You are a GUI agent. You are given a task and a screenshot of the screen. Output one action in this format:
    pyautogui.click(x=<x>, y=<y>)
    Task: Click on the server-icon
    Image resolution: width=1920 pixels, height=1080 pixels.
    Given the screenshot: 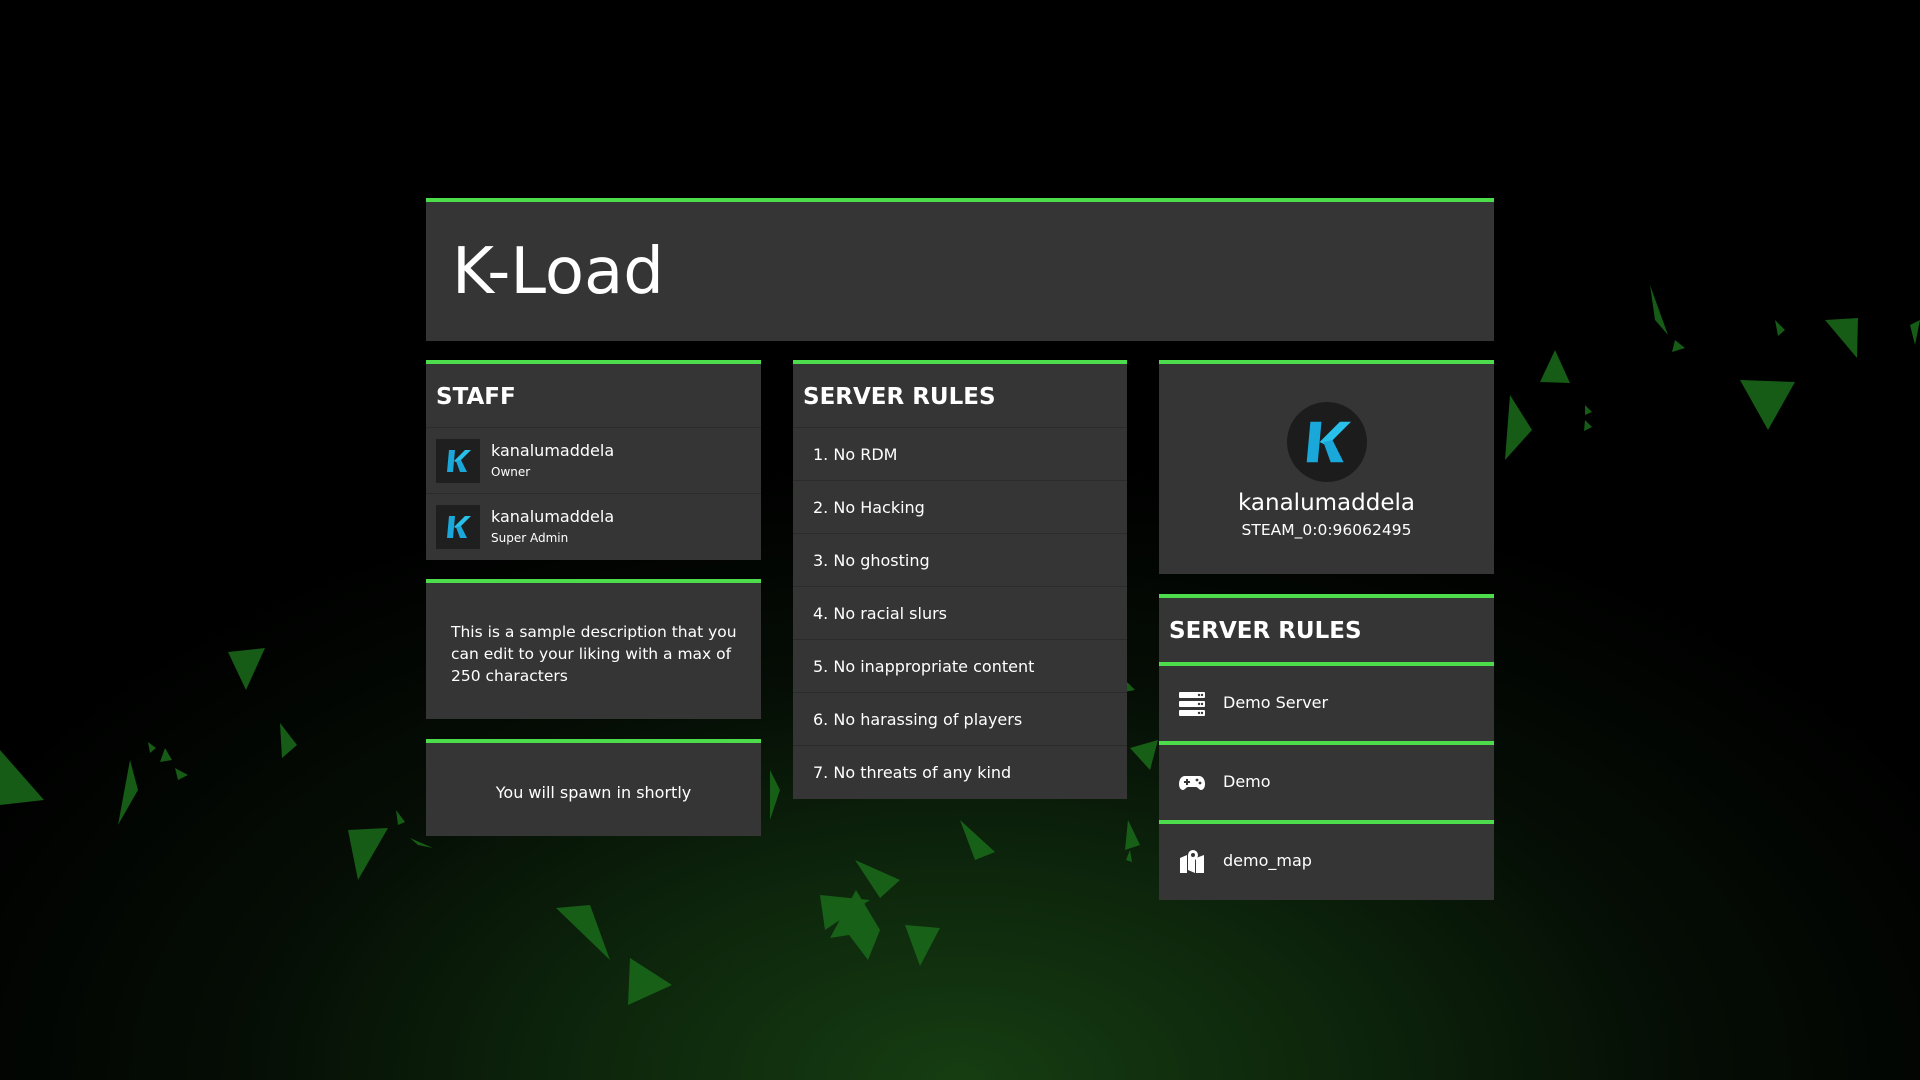 What is the action you would take?
    pyautogui.click(x=1192, y=704)
    